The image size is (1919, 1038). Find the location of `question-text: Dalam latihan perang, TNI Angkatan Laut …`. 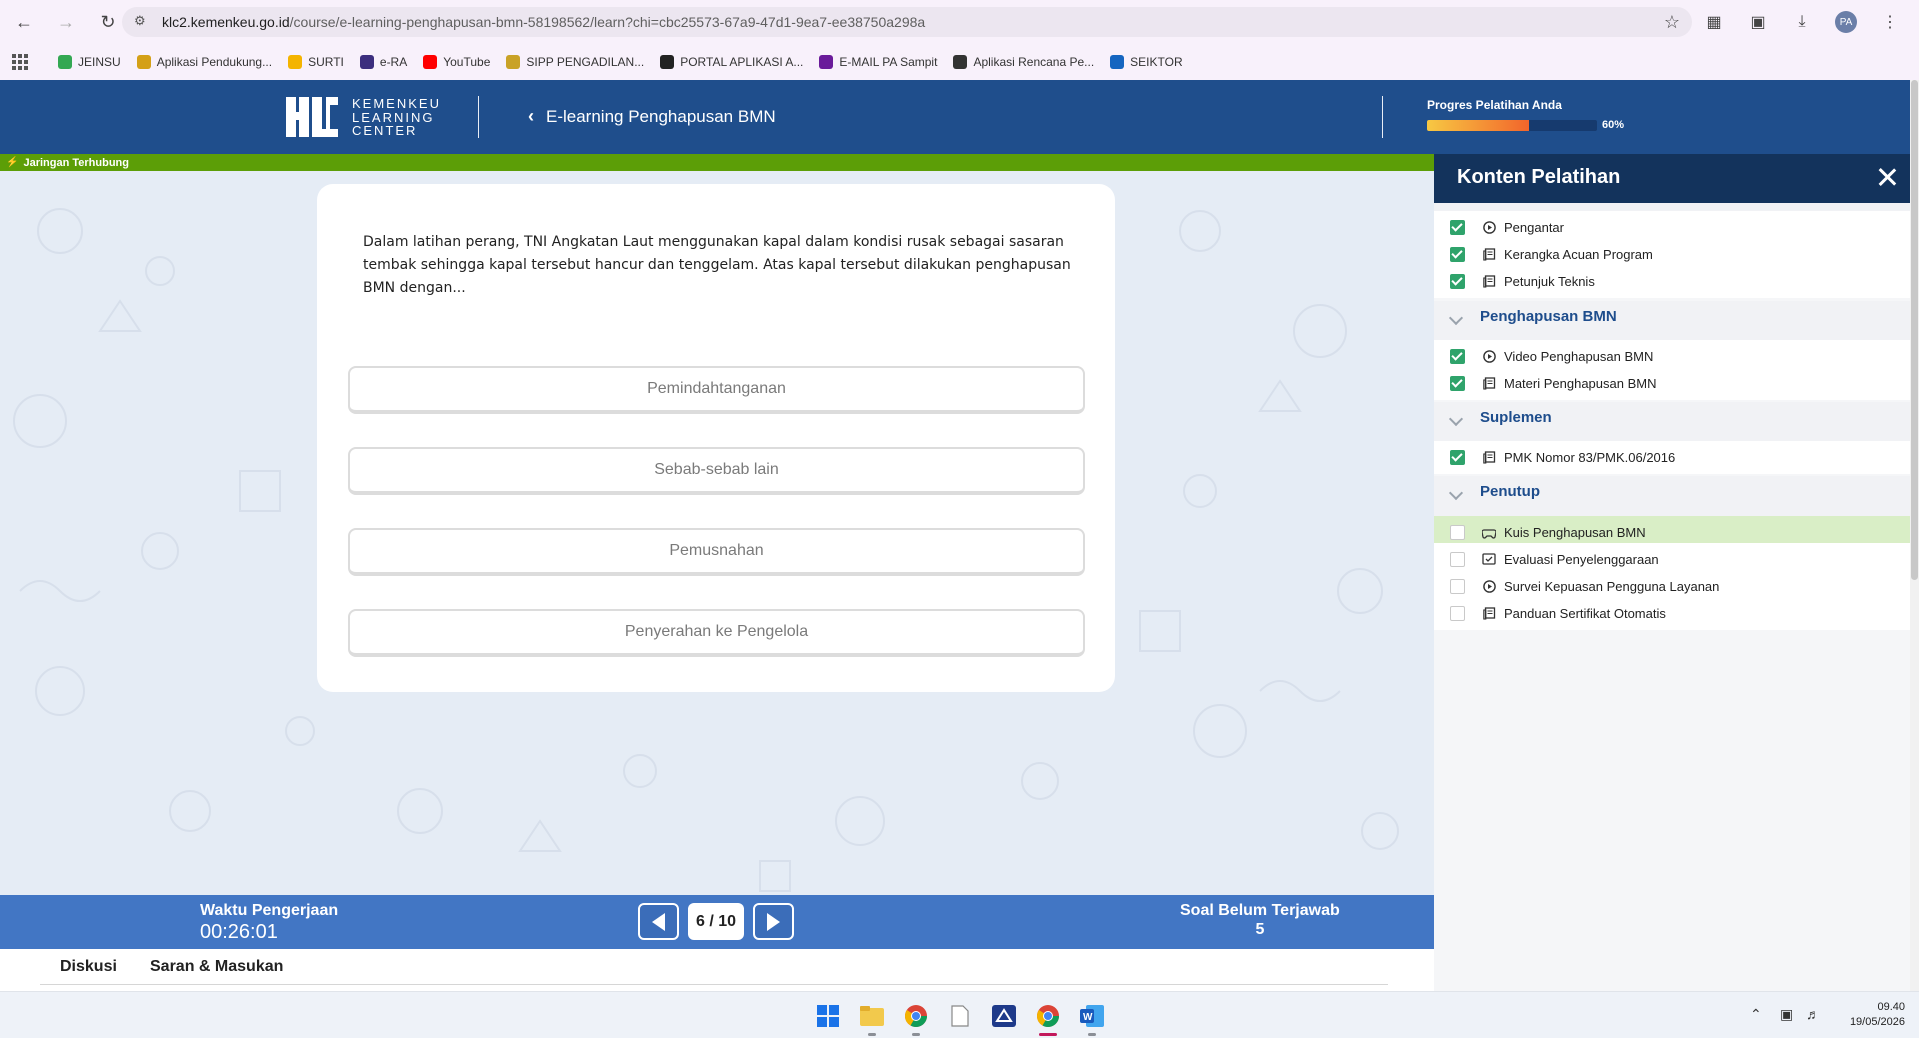

question-text: Dalam latihan perang, TNI Angkatan Laut … is located at coordinates (717, 265).